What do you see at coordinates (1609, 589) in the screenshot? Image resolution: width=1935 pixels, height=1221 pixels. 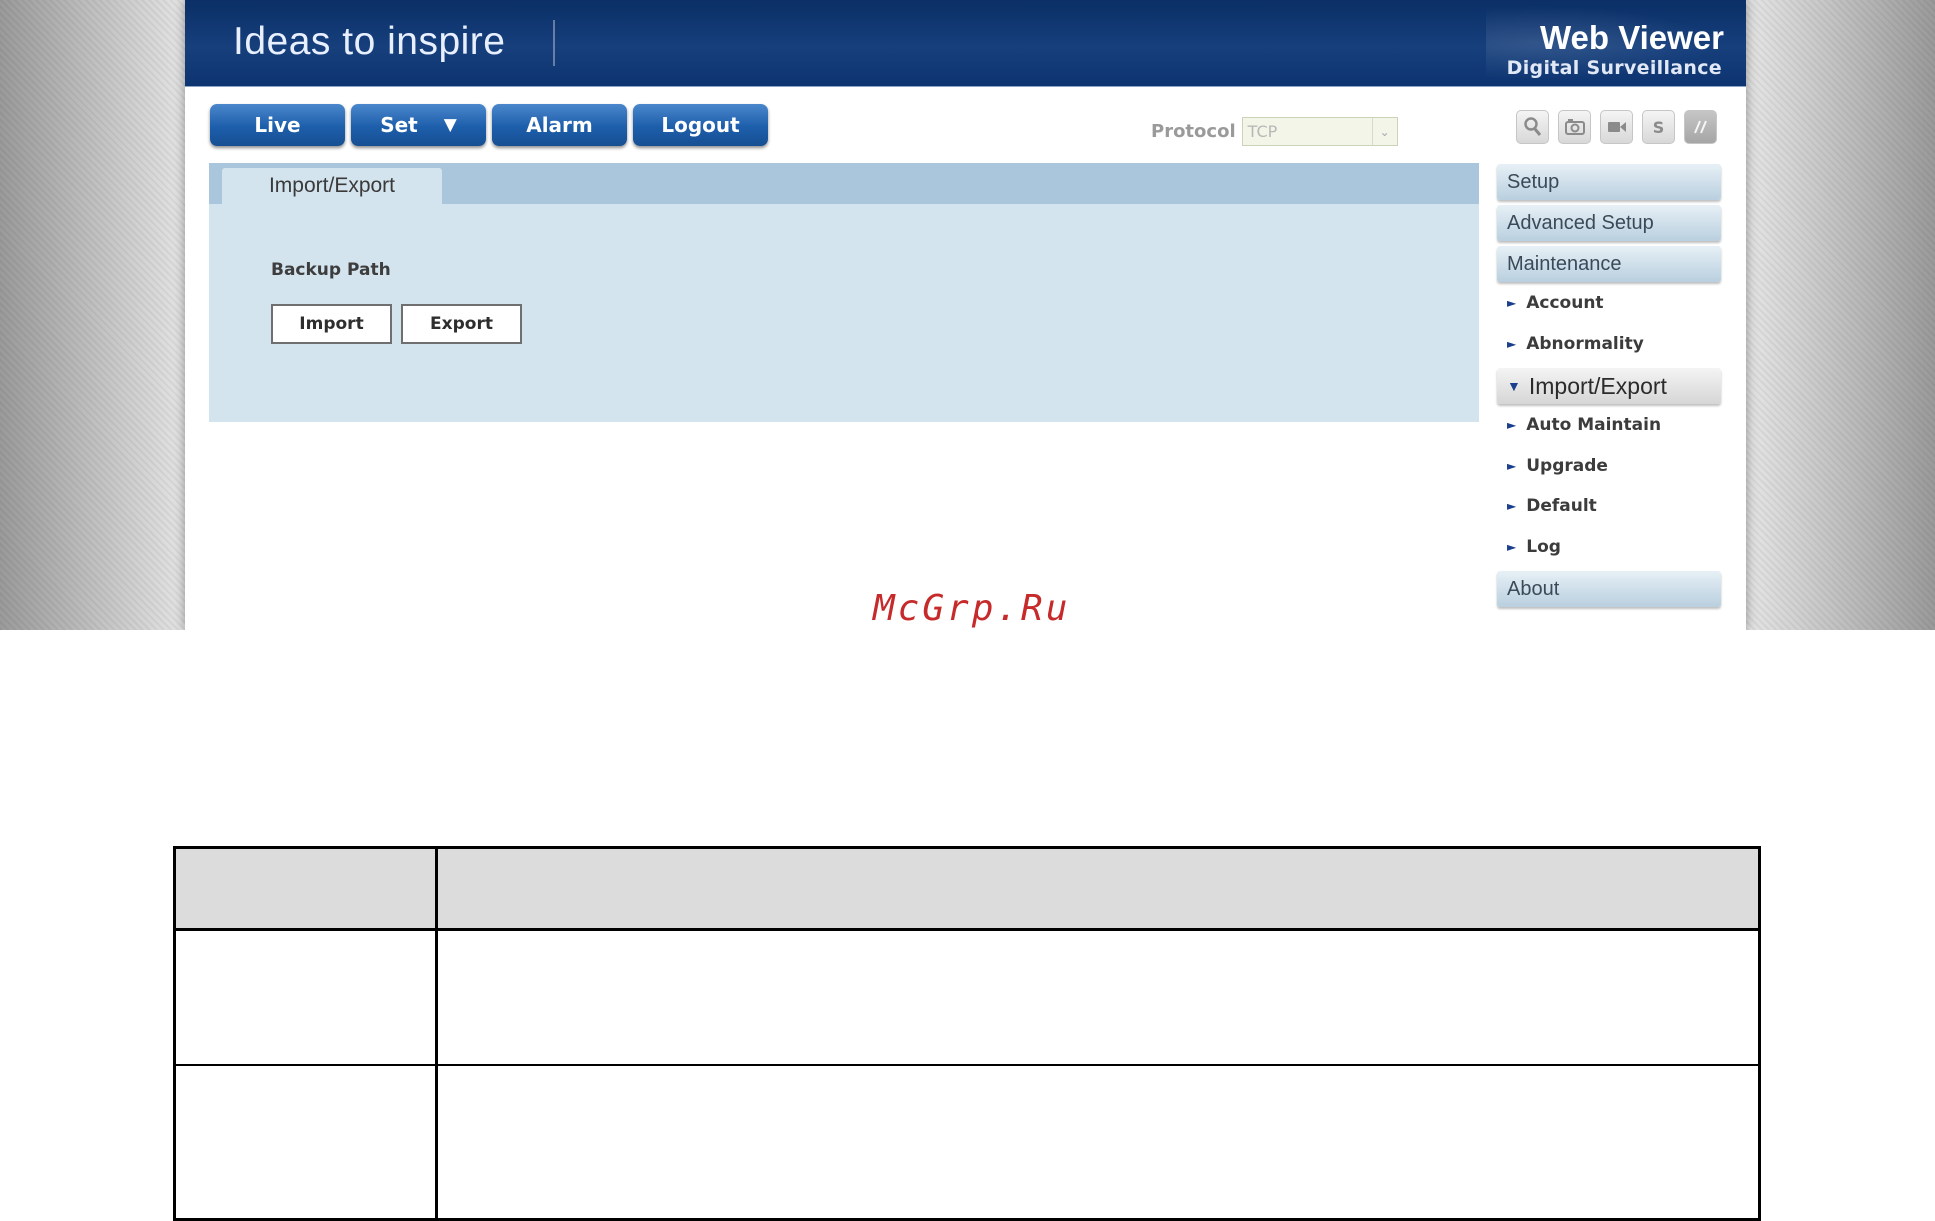 I see `sidebar-item-about: About` at bounding box center [1609, 589].